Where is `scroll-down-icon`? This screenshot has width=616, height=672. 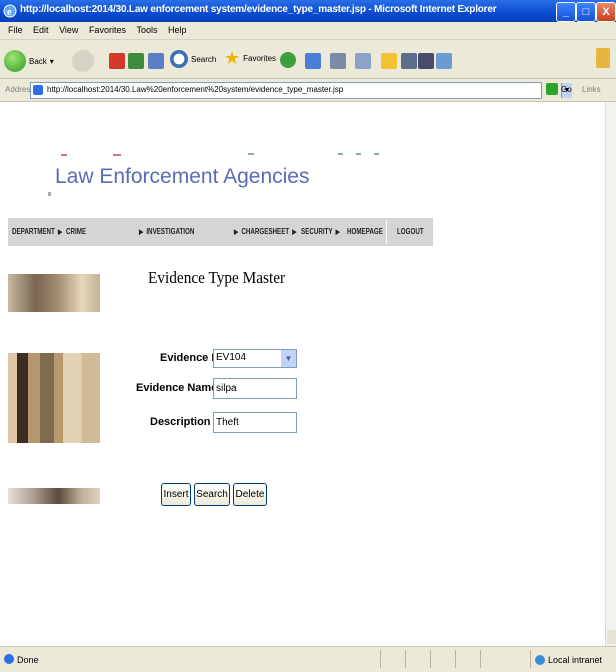
scroll-down-icon is located at coordinates (611, 637).